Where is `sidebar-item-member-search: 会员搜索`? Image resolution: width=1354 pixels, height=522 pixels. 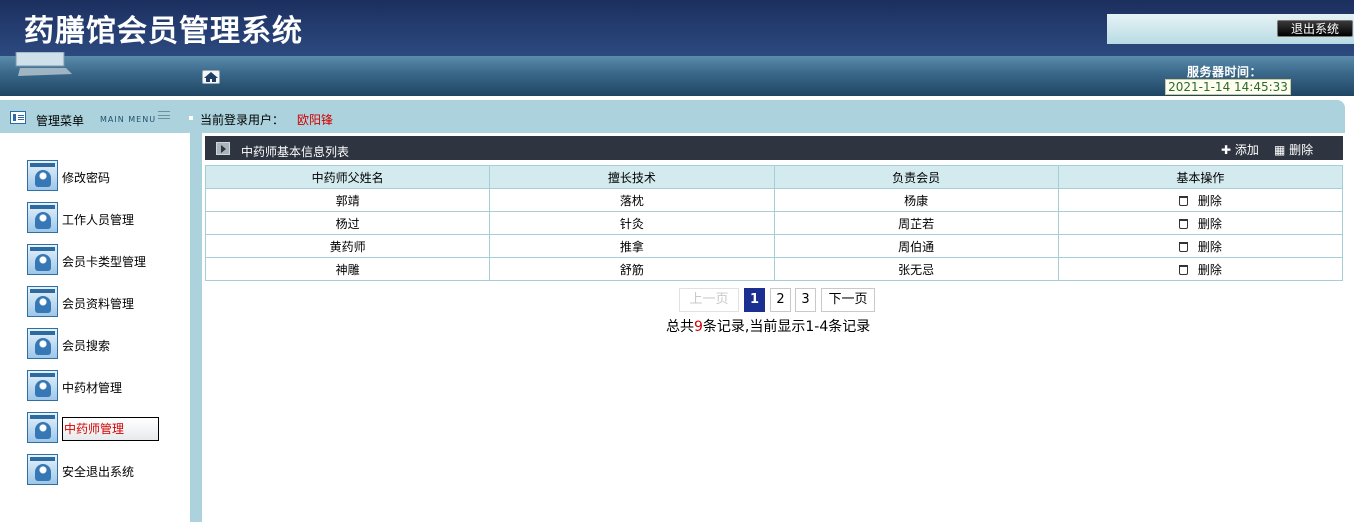
sidebar-item-member-search: 会员搜索 is located at coordinates (107, 344).